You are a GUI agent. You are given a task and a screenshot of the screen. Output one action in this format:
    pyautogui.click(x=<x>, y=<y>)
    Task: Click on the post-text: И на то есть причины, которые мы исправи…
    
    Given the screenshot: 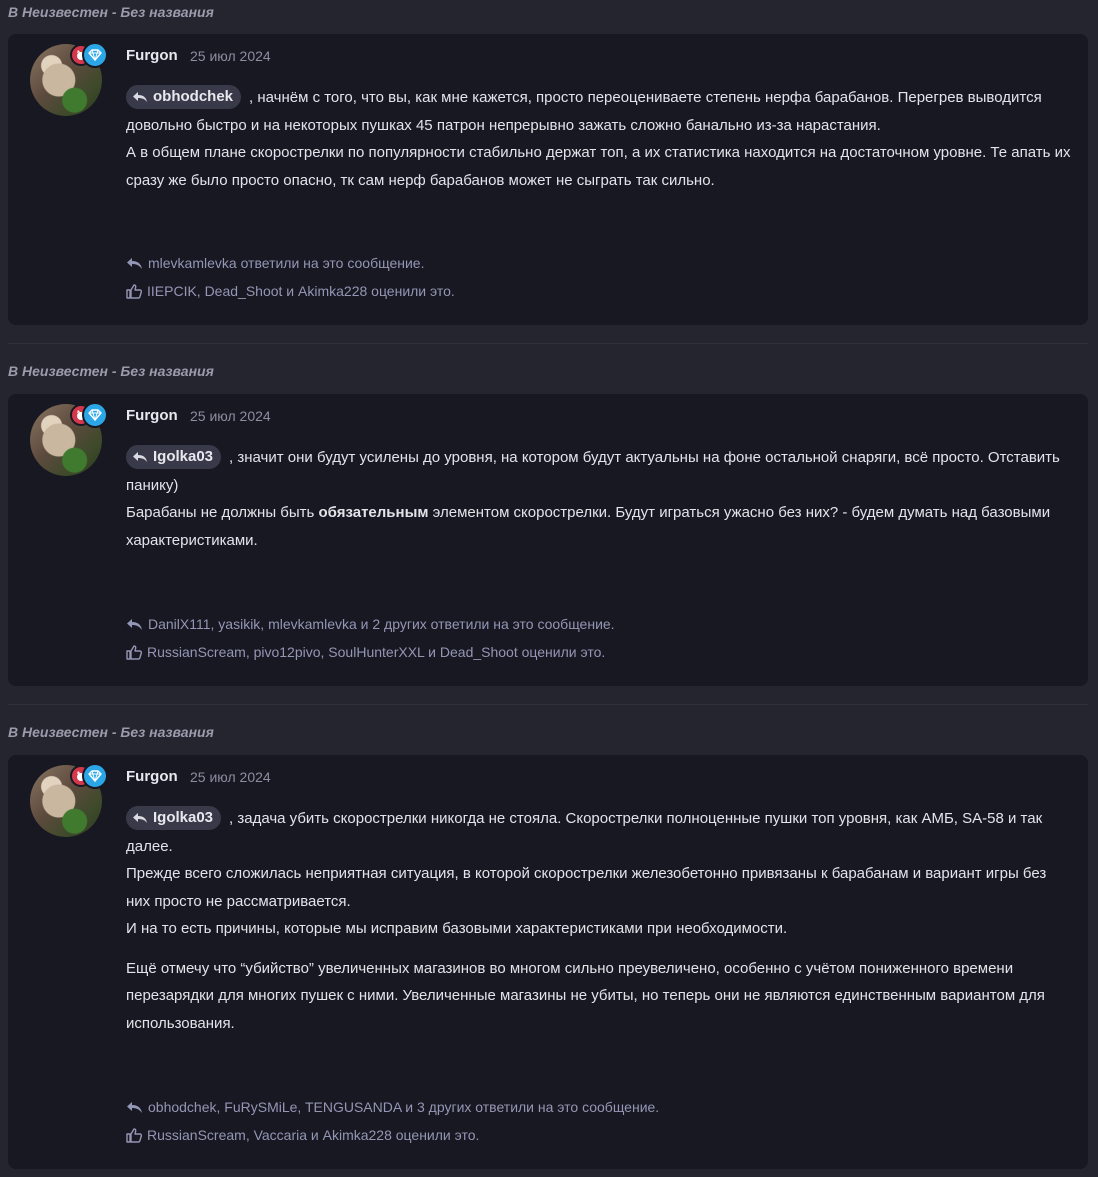 What is the action you would take?
    pyautogui.click(x=457, y=928)
    